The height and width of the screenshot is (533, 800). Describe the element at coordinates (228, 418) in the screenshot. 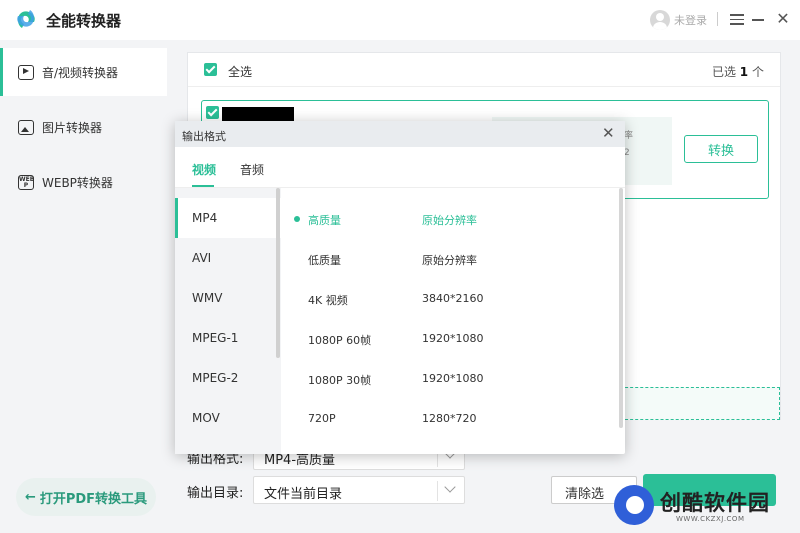

I see `format-item-mov: MOV` at that location.